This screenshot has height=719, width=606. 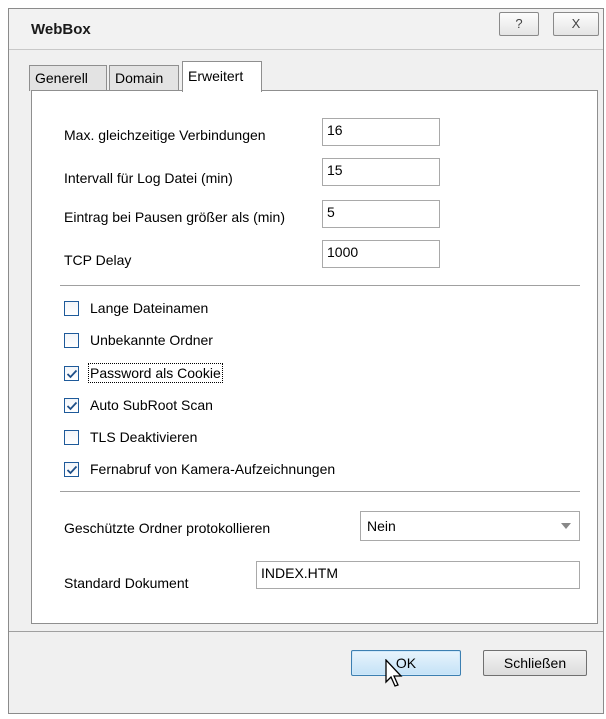 I want to click on checkbox-label: Password als Cookie, so click(x=155, y=373).